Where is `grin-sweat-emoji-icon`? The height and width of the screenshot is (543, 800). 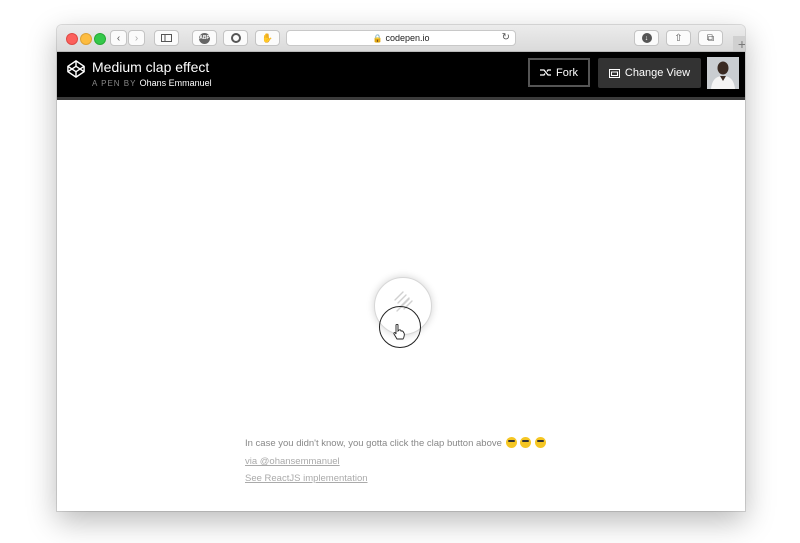 grin-sweat-emoji-icon is located at coordinates (540, 442).